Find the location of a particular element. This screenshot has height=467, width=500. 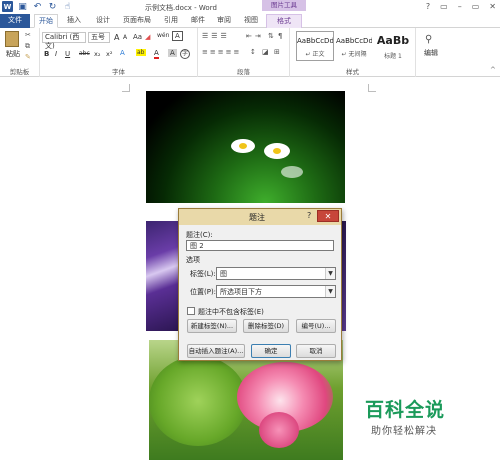

help-icon: ? is located at coordinates (428, 6).